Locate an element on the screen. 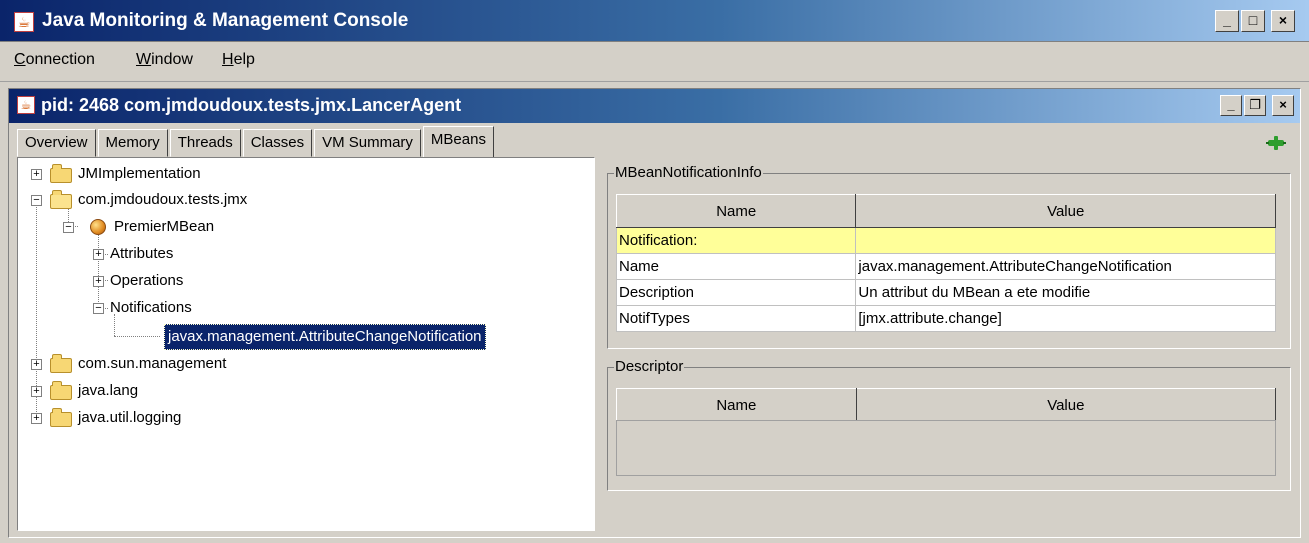 The width and height of the screenshot is (1309, 543). frame-controls: _ ❐ × is located at coordinates (1257, 105).